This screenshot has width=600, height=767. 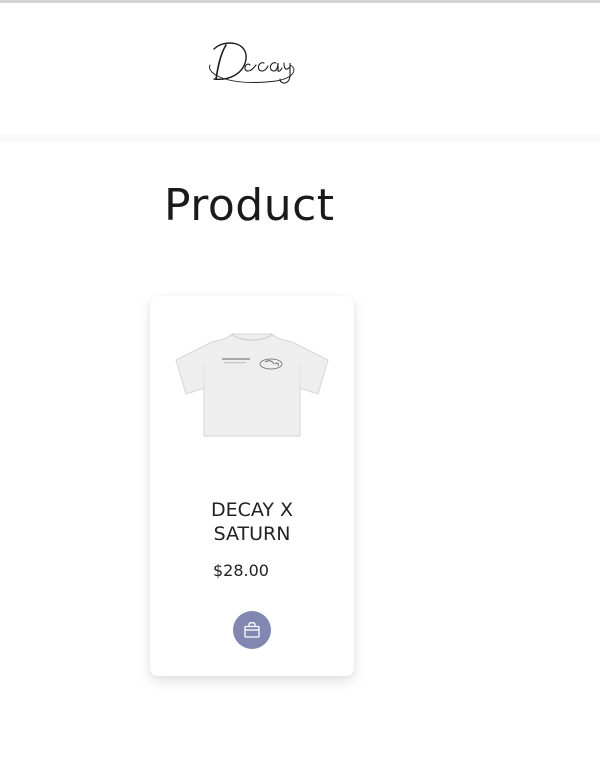 I want to click on add-to-cart-button, so click(x=252, y=630).